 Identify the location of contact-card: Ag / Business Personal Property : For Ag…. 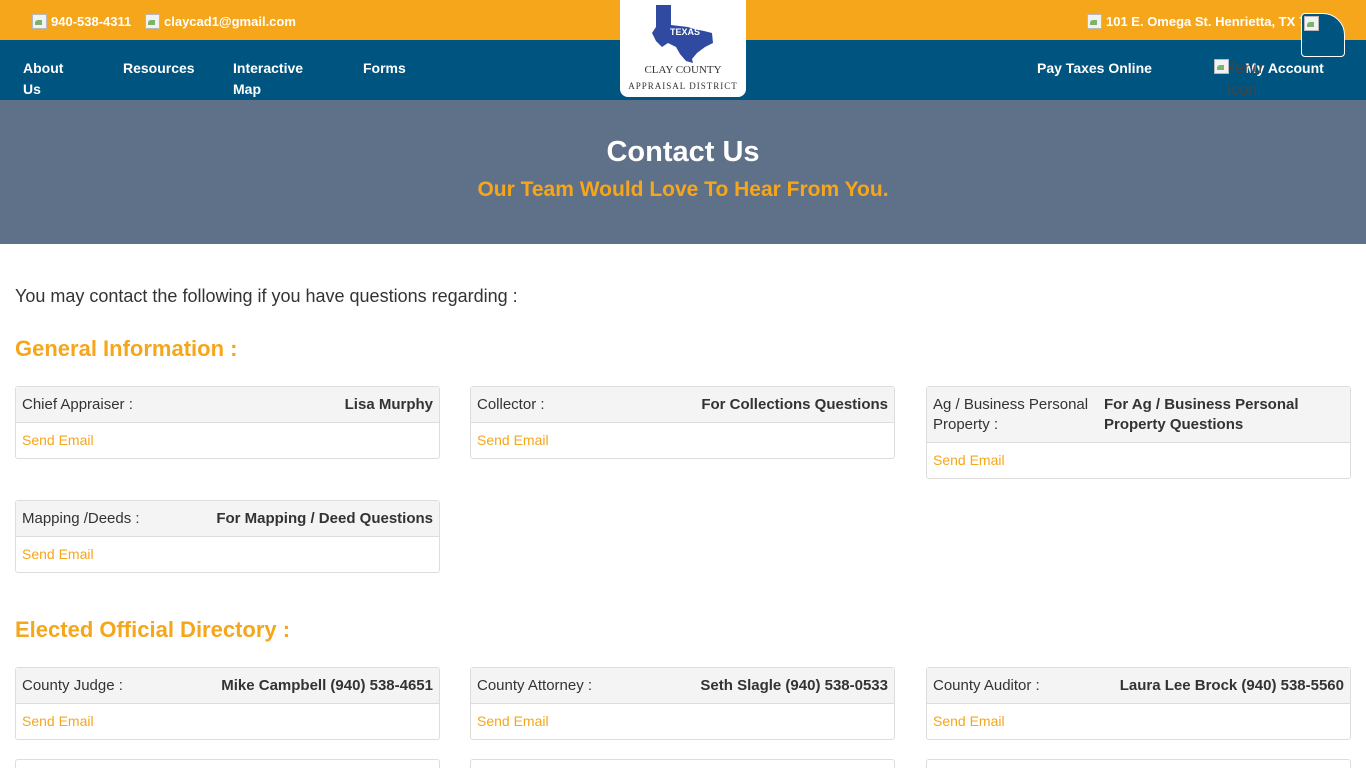
(1138, 432).